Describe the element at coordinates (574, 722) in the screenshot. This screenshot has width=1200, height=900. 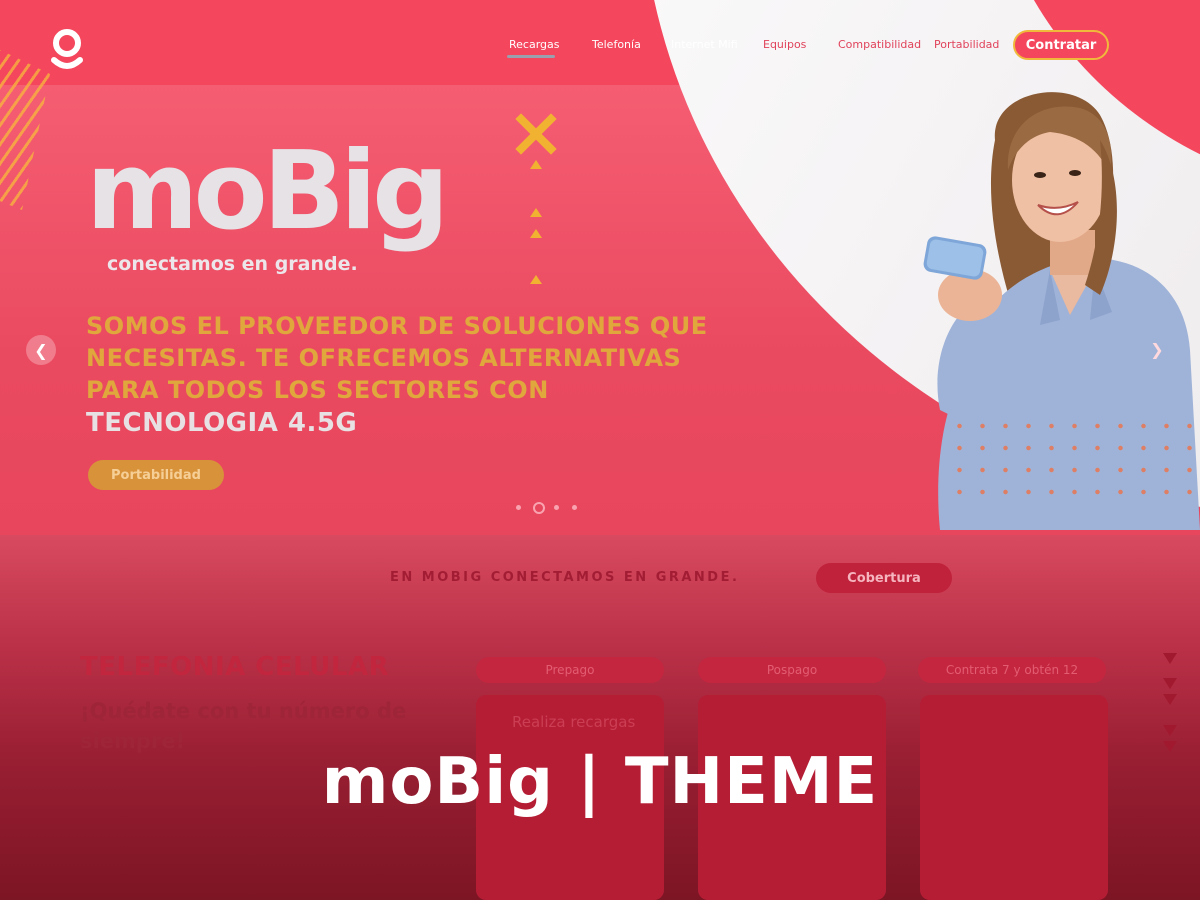
I see `plan-card-text: Realiza recargas` at that location.